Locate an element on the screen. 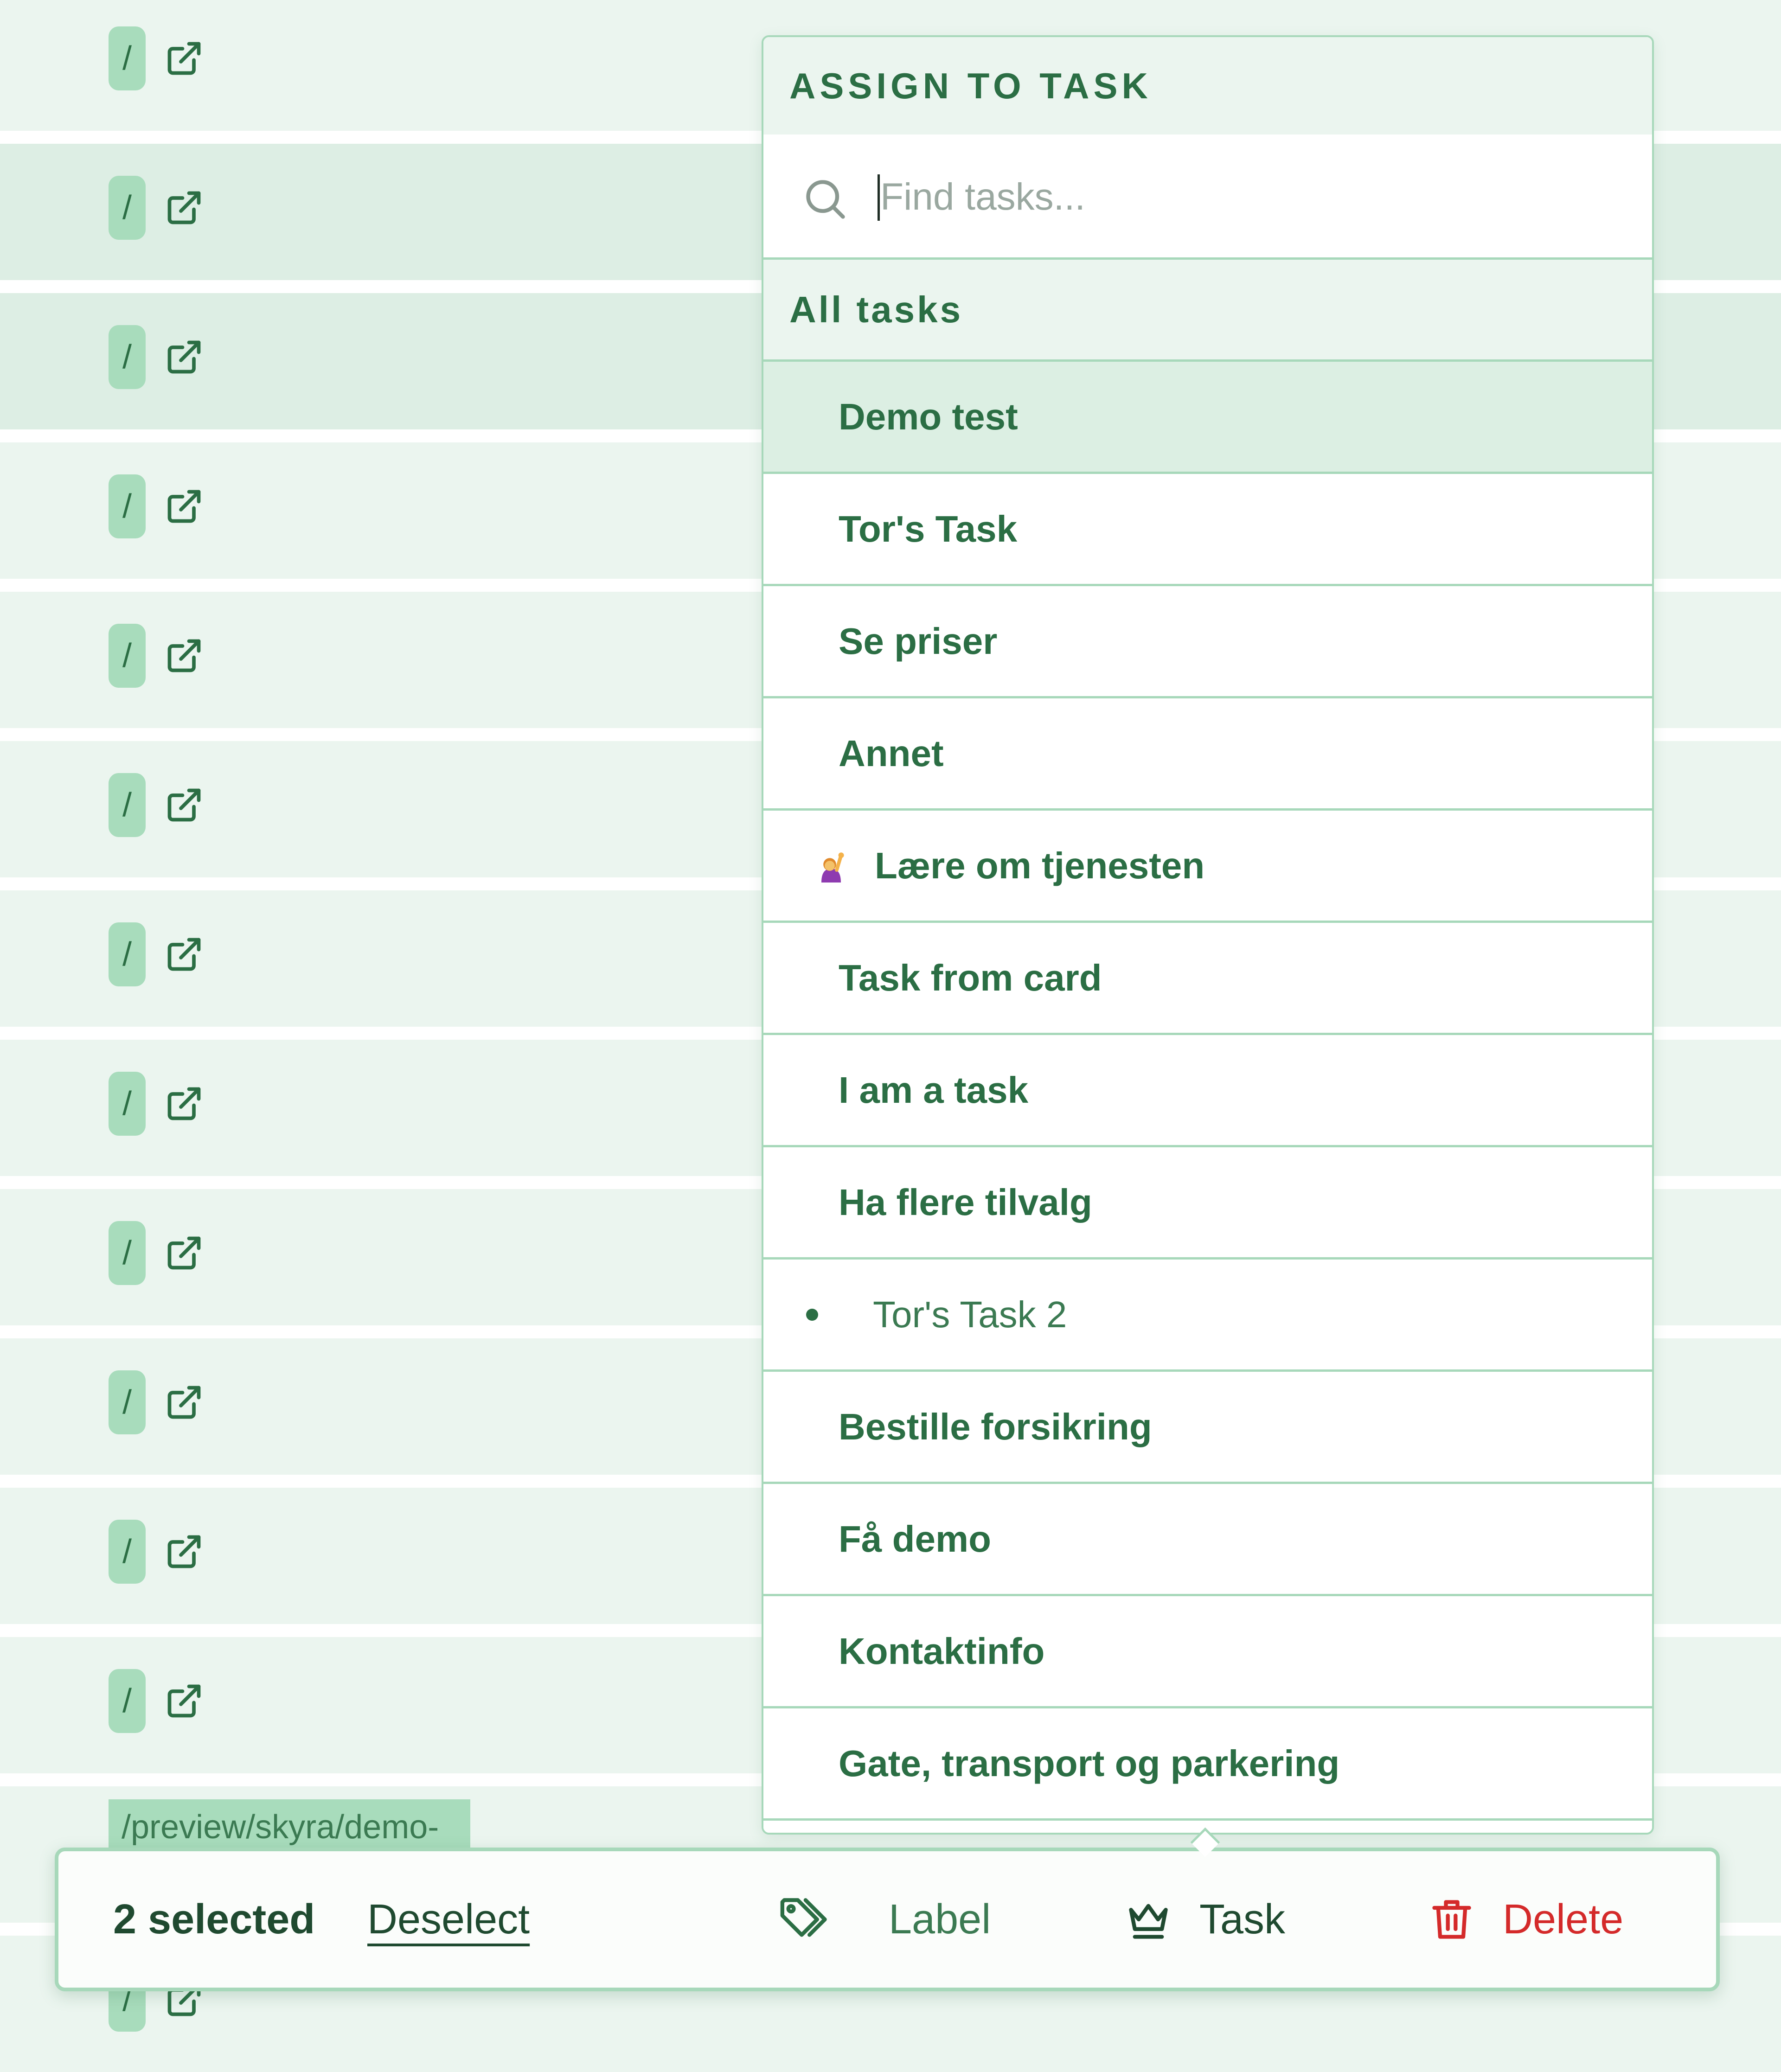  task-option-label: Kontaktinfo is located at coordinates (942, 1651).